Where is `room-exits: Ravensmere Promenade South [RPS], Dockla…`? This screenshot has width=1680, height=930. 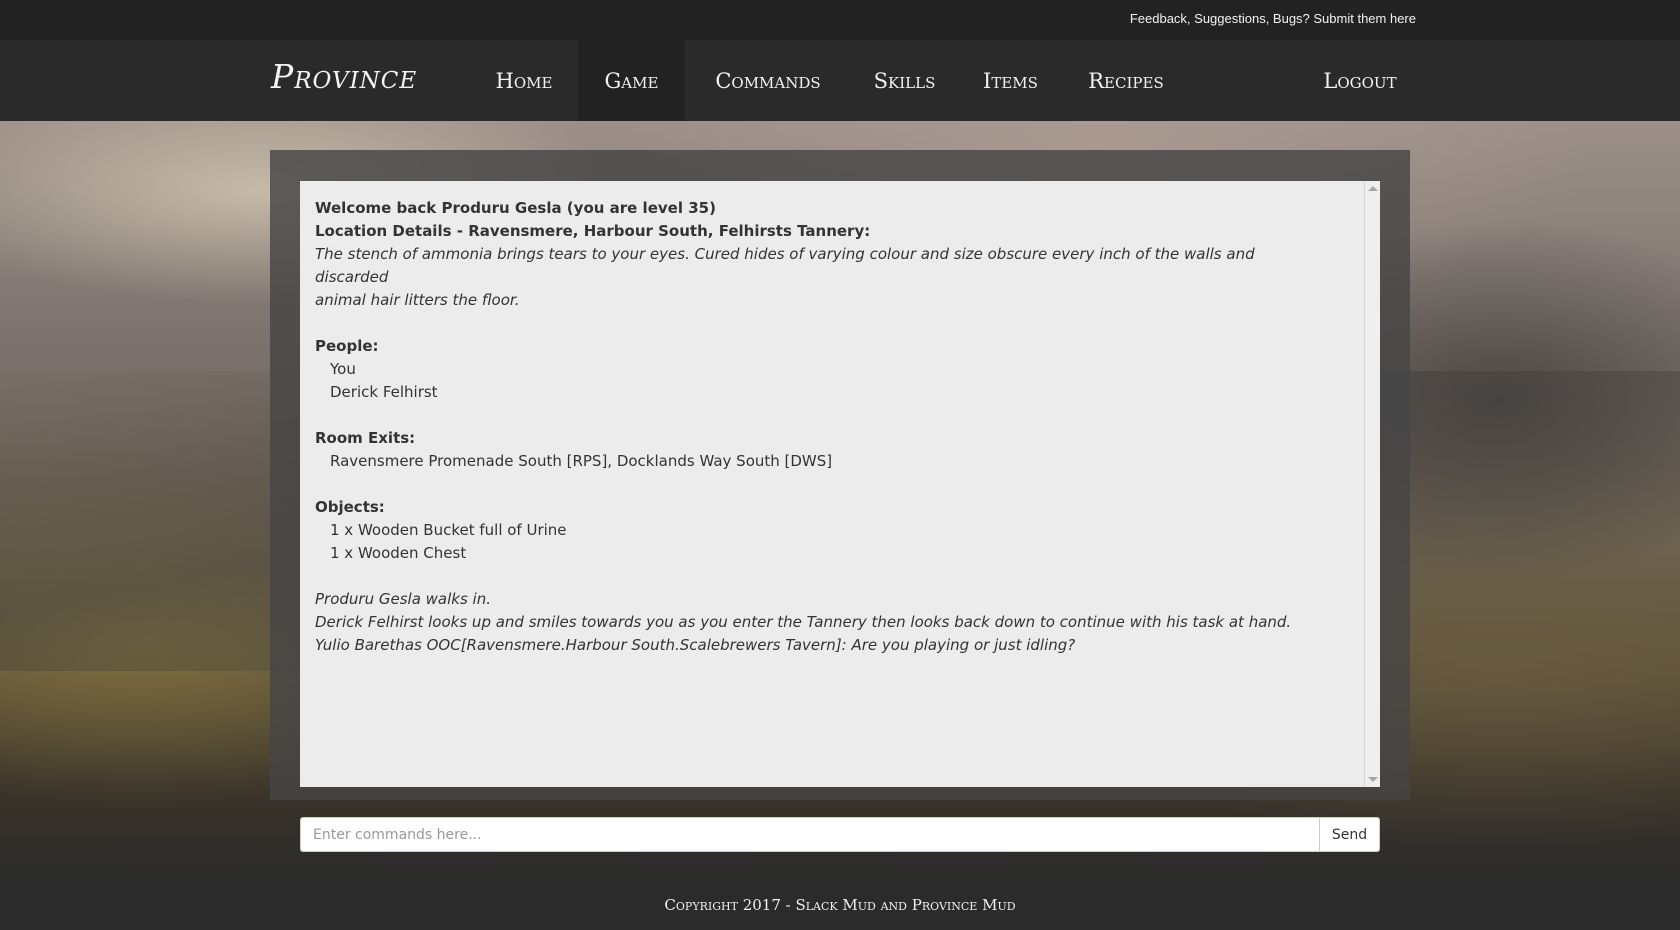
room-exits: Ravensmere Promenade South [RPS], Dockla… is located at coordinates (581, 461).